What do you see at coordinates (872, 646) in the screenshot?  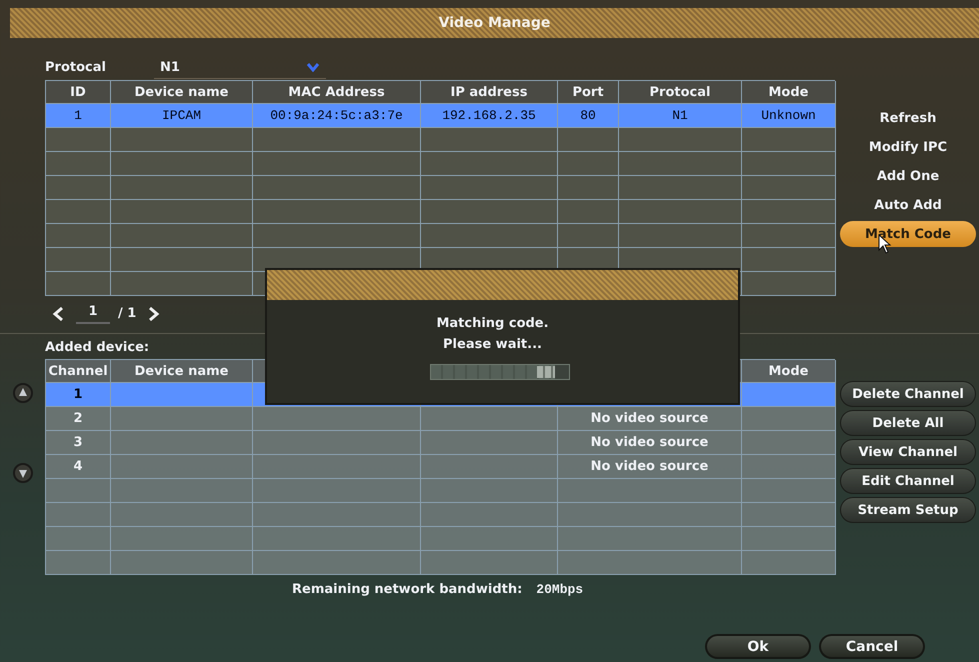 I see `dialog-button: Cancel` at bounding box center [872, 646].